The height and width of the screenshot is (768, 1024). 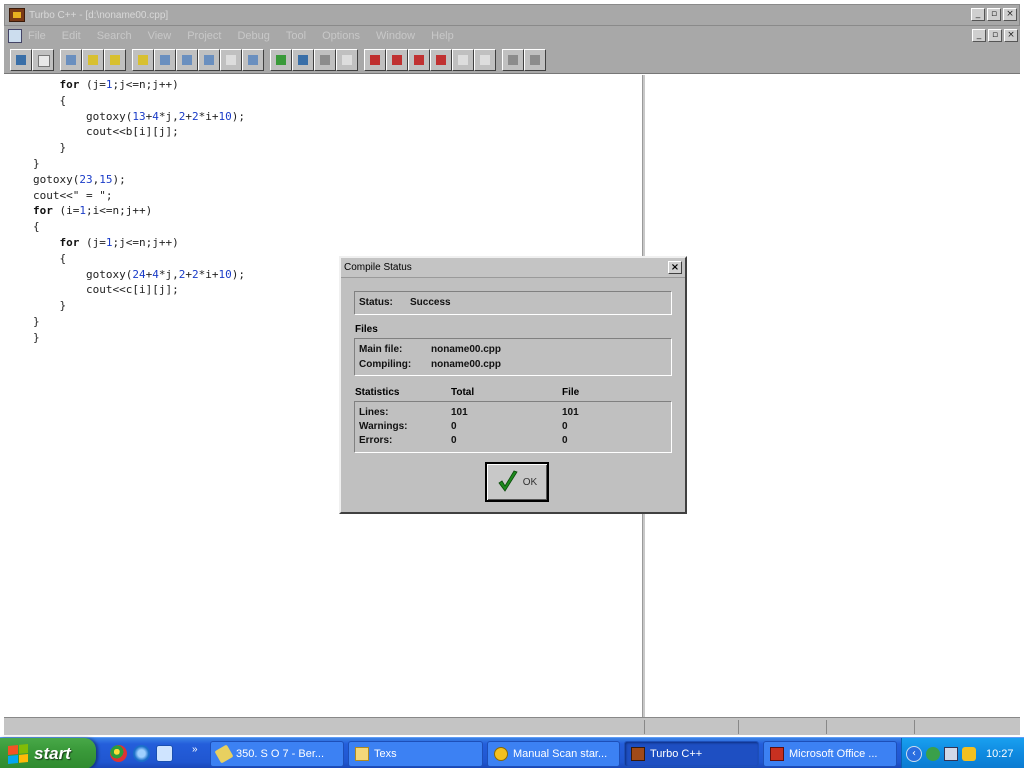 What do you see at coordinates (253, 59) in the screenshot?
I see `tile-icon` at bounding box center [253, 59].